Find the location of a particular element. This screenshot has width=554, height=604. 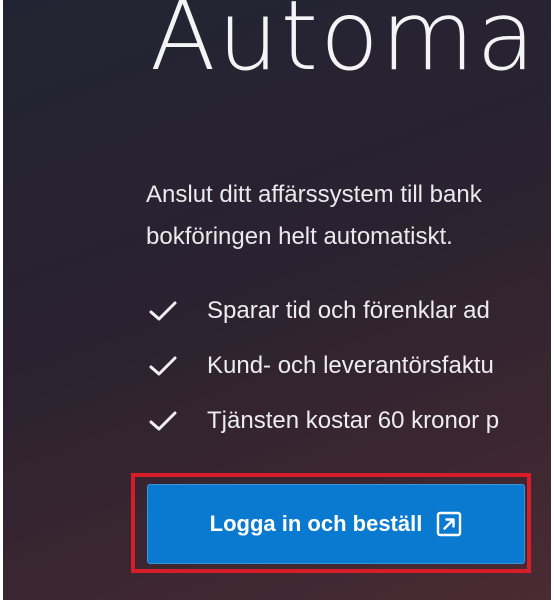

login-and-order-button: Logga in och beställ is located at coordinates (336, 524).